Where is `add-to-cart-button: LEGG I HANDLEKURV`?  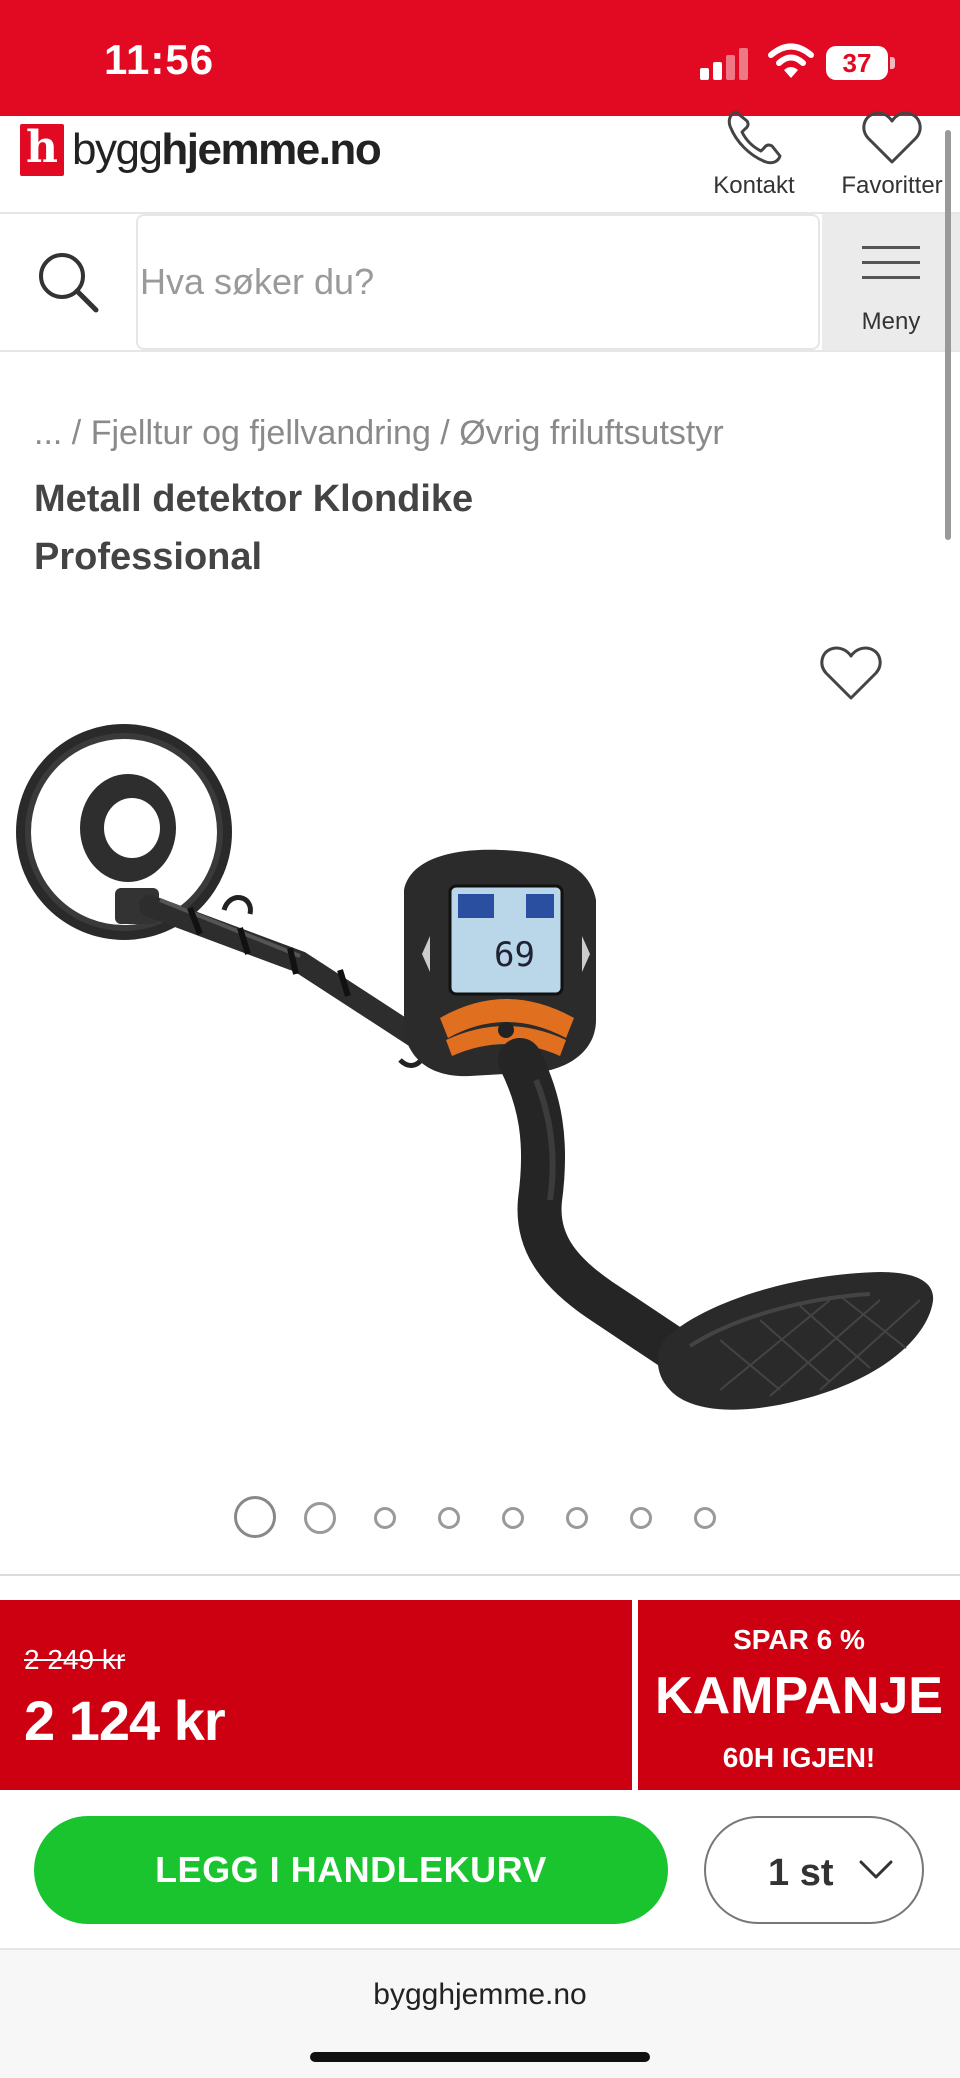 add-to-cart-button: LEGG I HANDLEKURV is located at coordinates (351, 1870).